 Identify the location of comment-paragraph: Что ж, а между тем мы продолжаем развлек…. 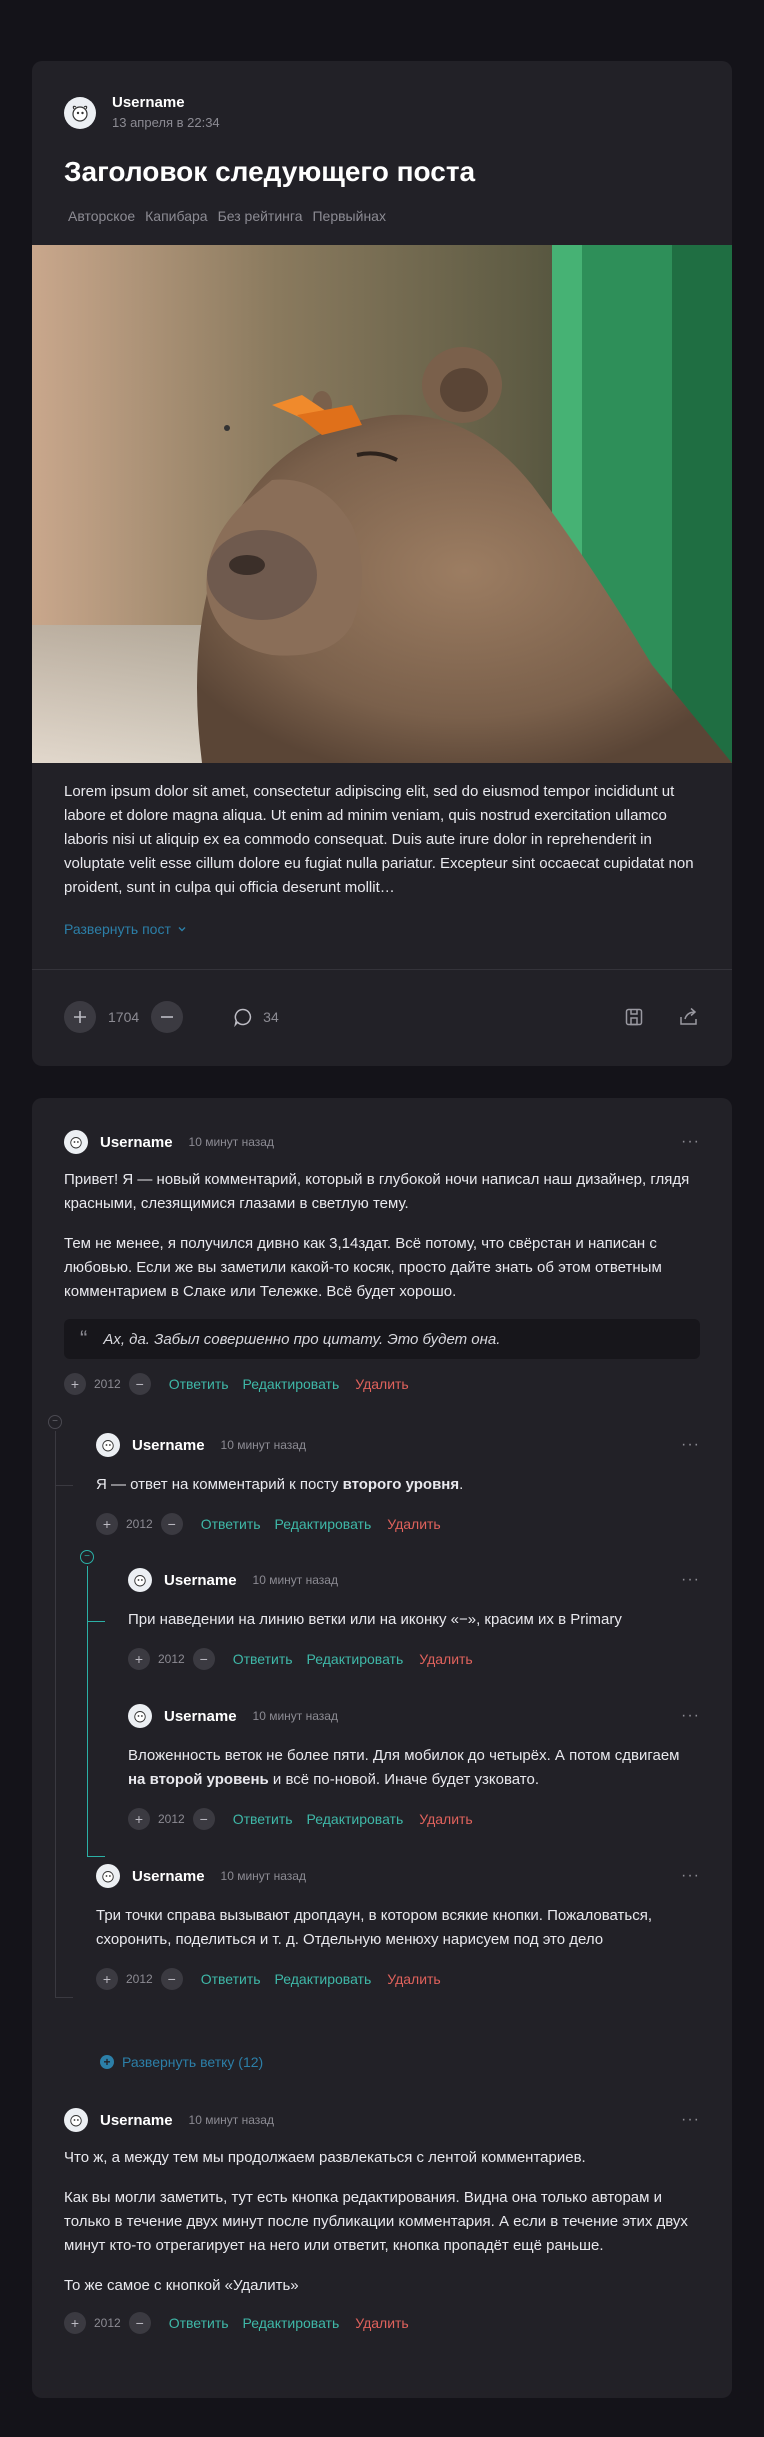
(325, 2157).